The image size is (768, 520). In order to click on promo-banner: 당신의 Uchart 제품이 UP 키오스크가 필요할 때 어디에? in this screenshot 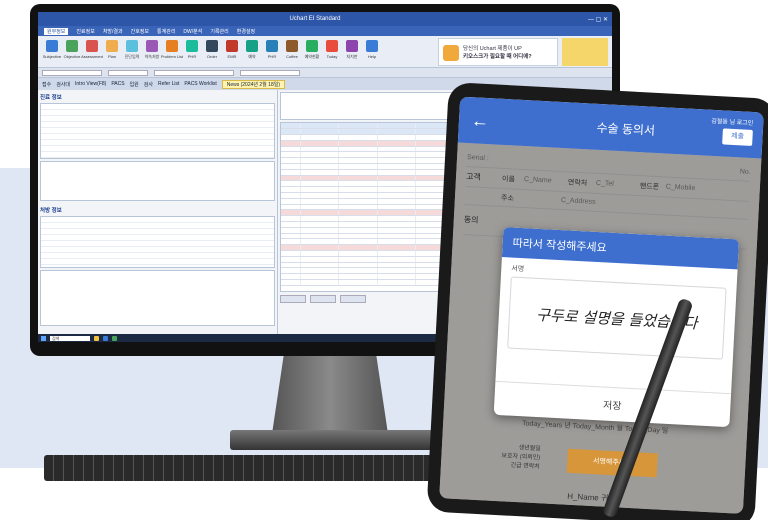, I will do `click(498, 51)`.